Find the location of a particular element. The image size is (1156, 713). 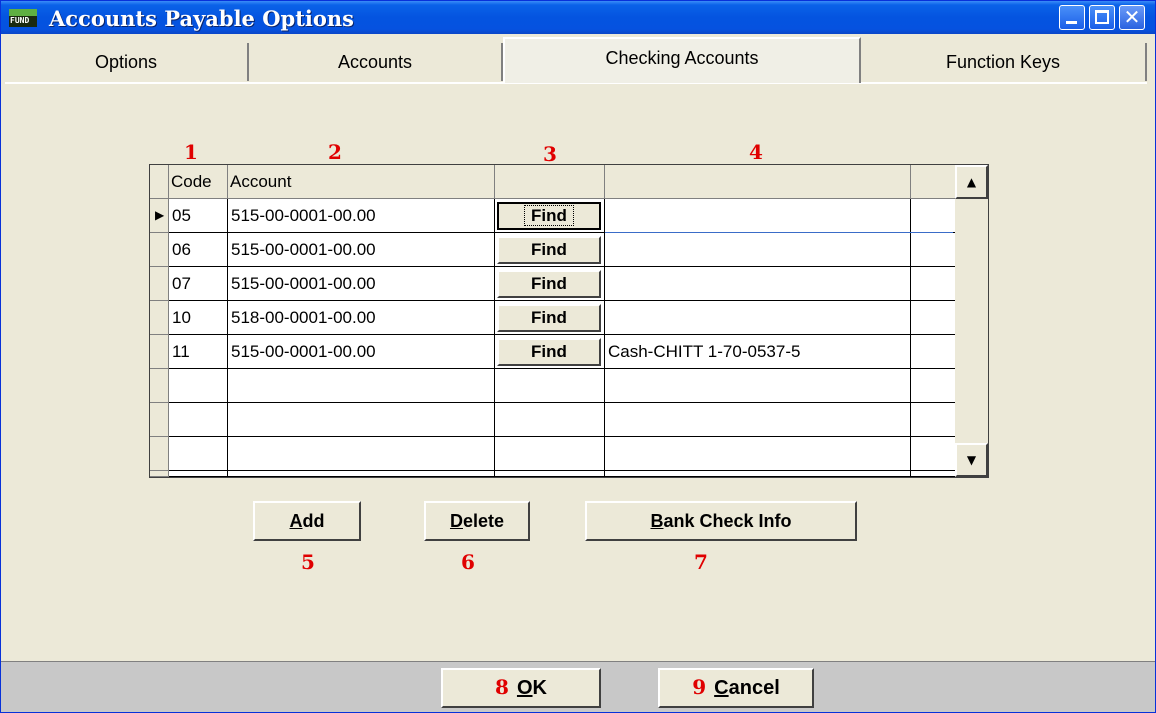

app-icon: FUND is located at coordinates (23, 18).